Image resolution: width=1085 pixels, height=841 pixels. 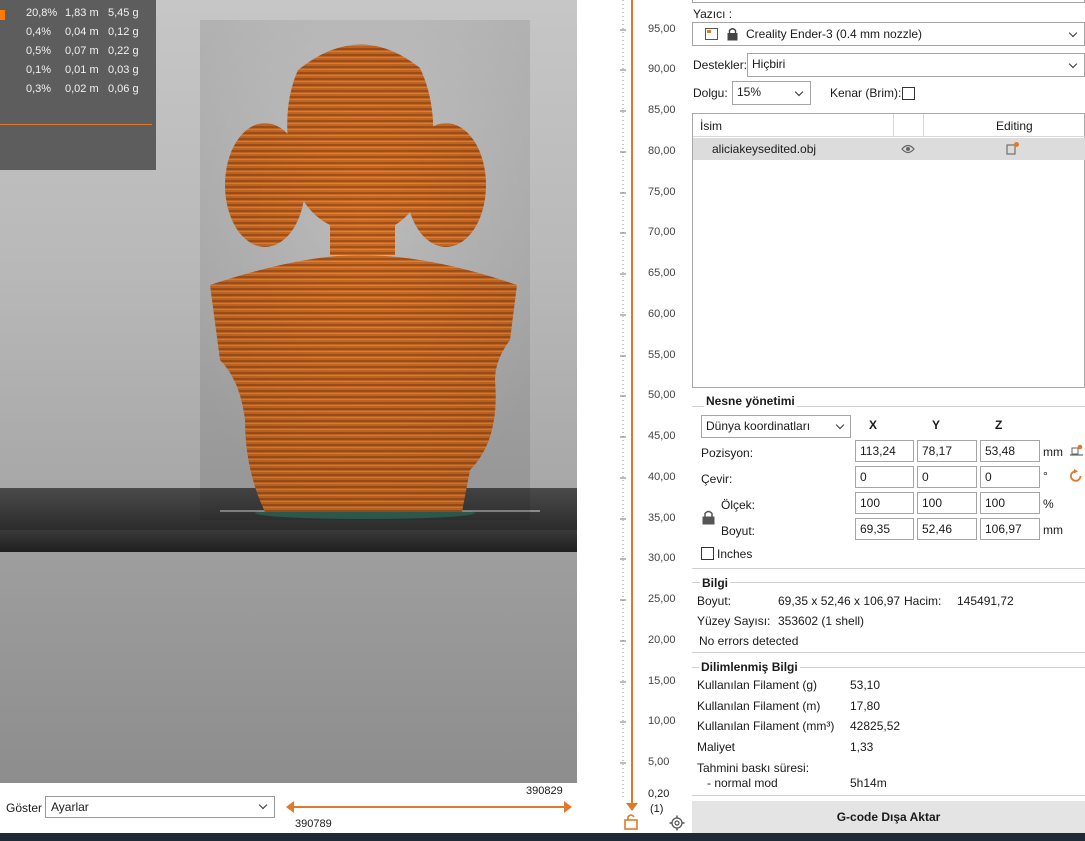 I want to click on size-y-input: 52,46, so click(x=947, y=529).